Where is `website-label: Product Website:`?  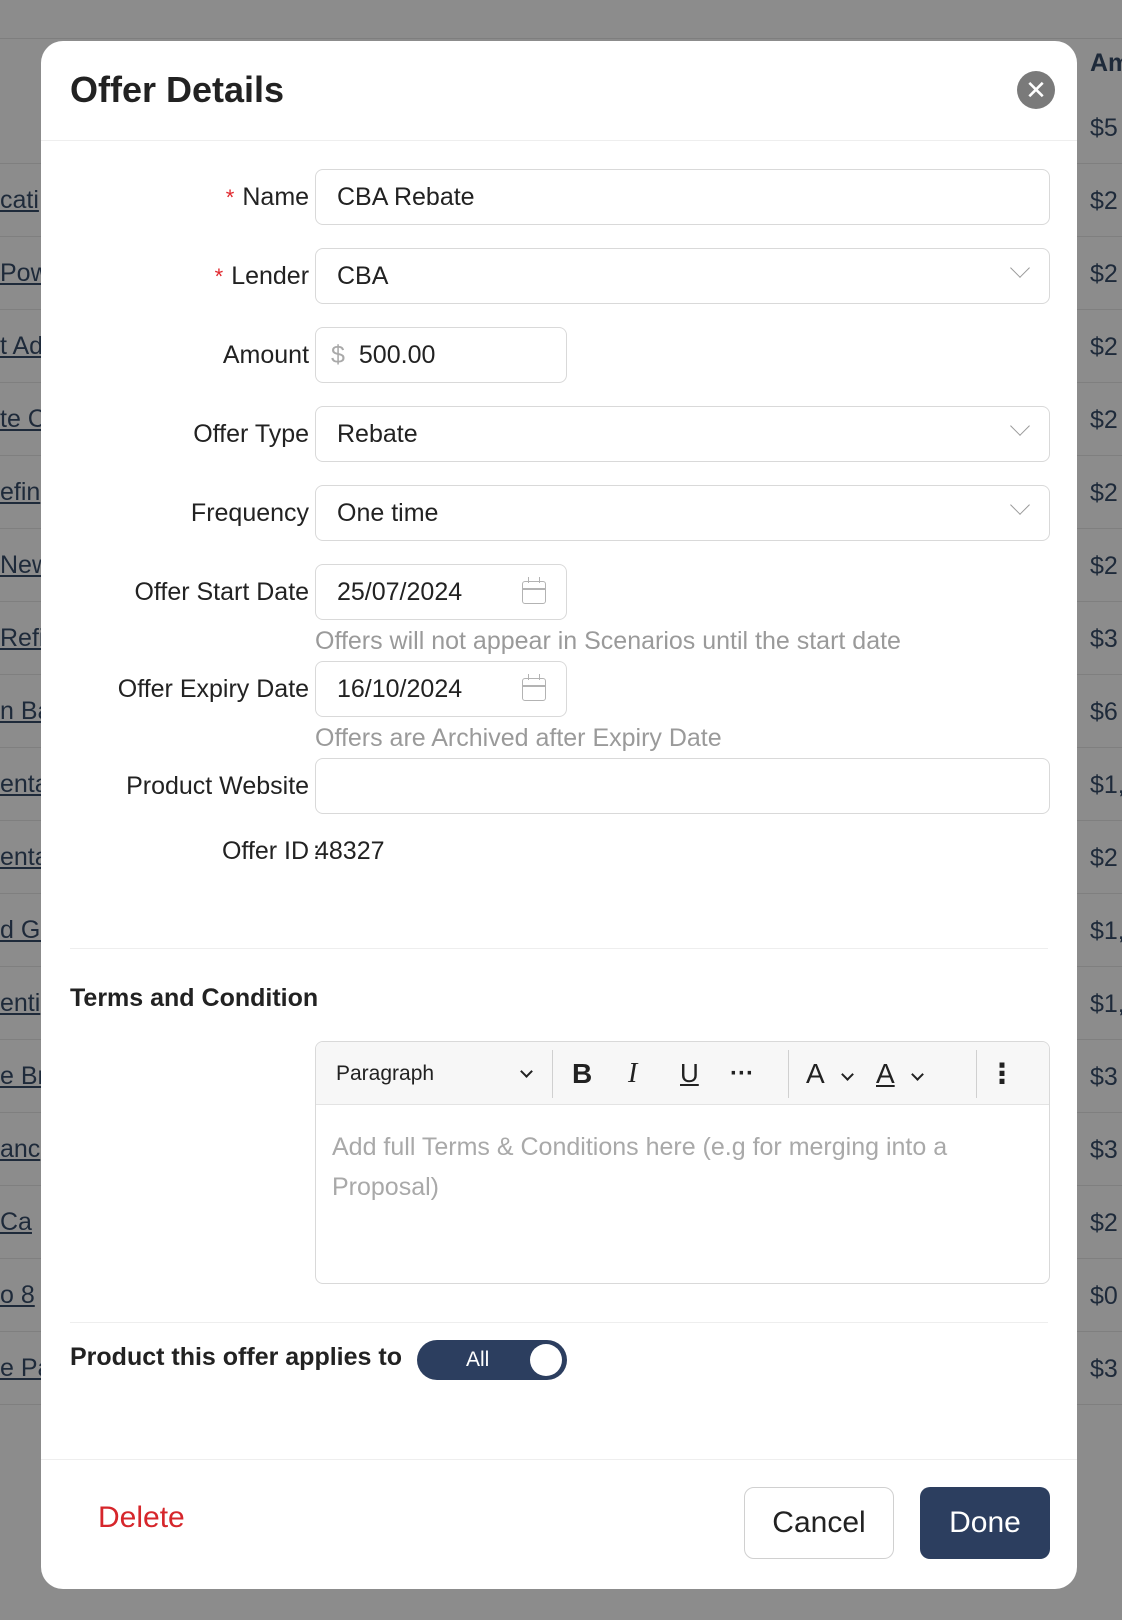 website-label: Product Website: is located at coordinates (223, 786).